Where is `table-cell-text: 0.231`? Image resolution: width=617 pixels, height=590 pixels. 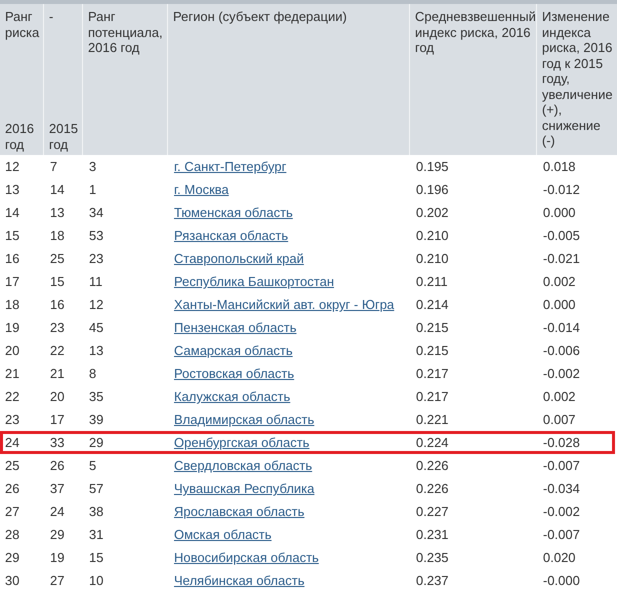 table-cell-text: 0.231 is located at coordinates (432, 534).